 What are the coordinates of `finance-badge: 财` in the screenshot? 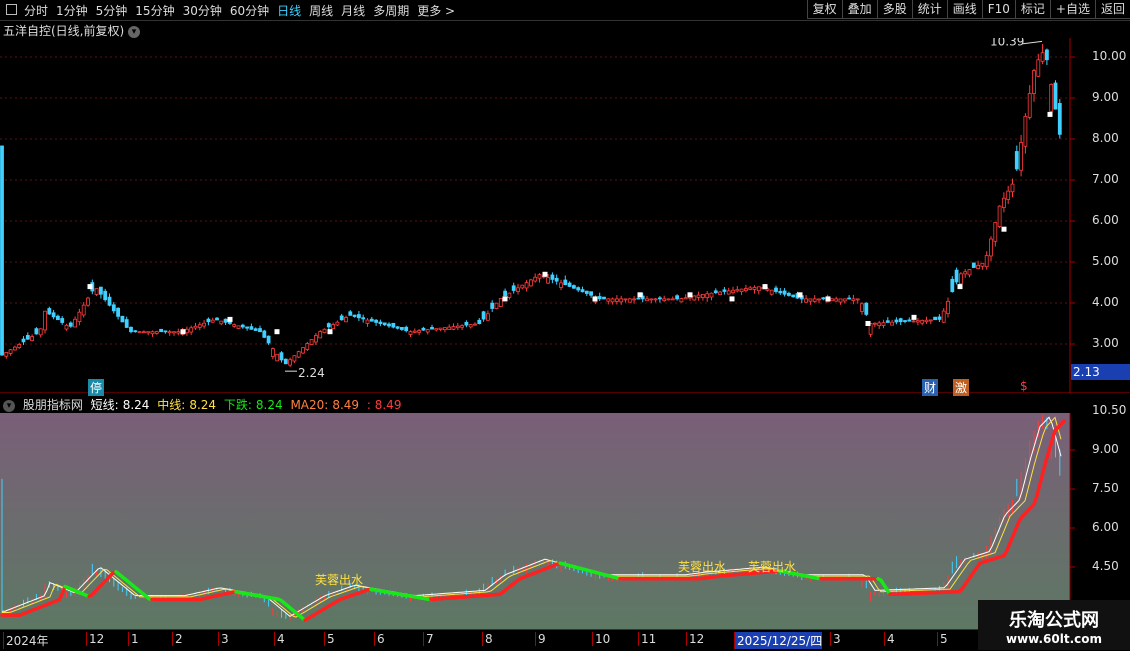 It's located at (930, 387).